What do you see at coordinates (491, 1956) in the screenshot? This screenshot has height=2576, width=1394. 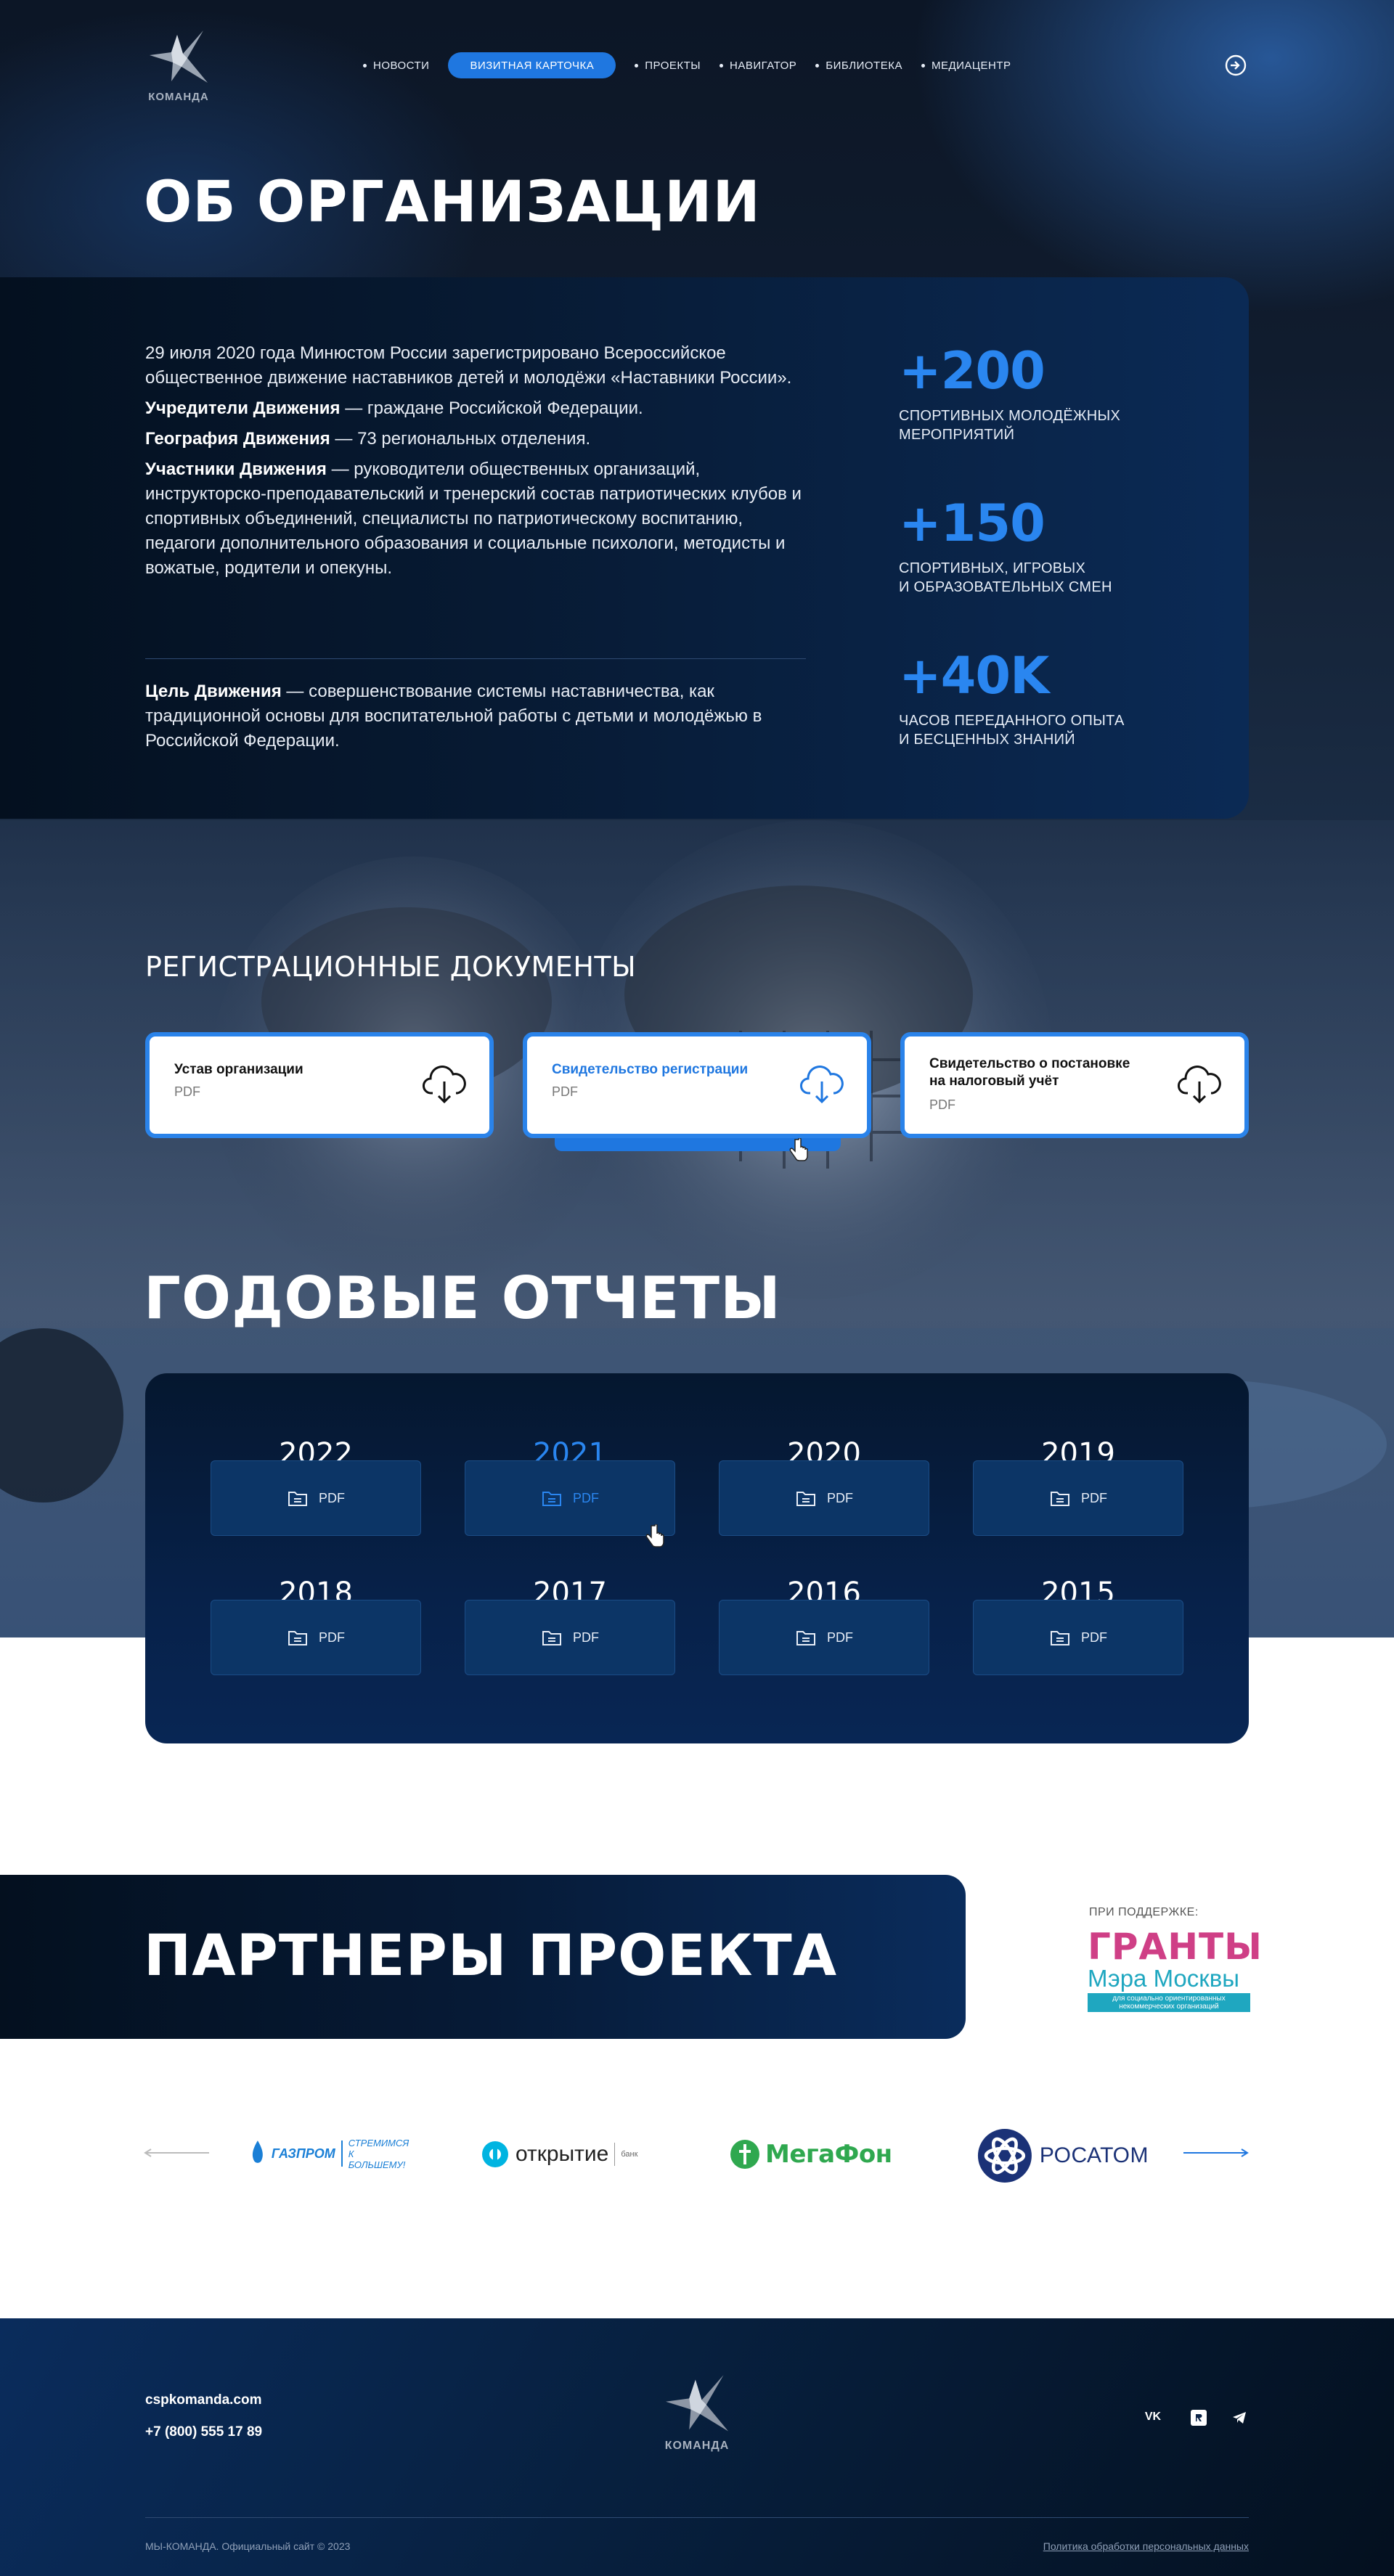 I see `partners-title: ПАРТНЕРЫ ПРОЕКТА` at bounding box center [491, 1956].